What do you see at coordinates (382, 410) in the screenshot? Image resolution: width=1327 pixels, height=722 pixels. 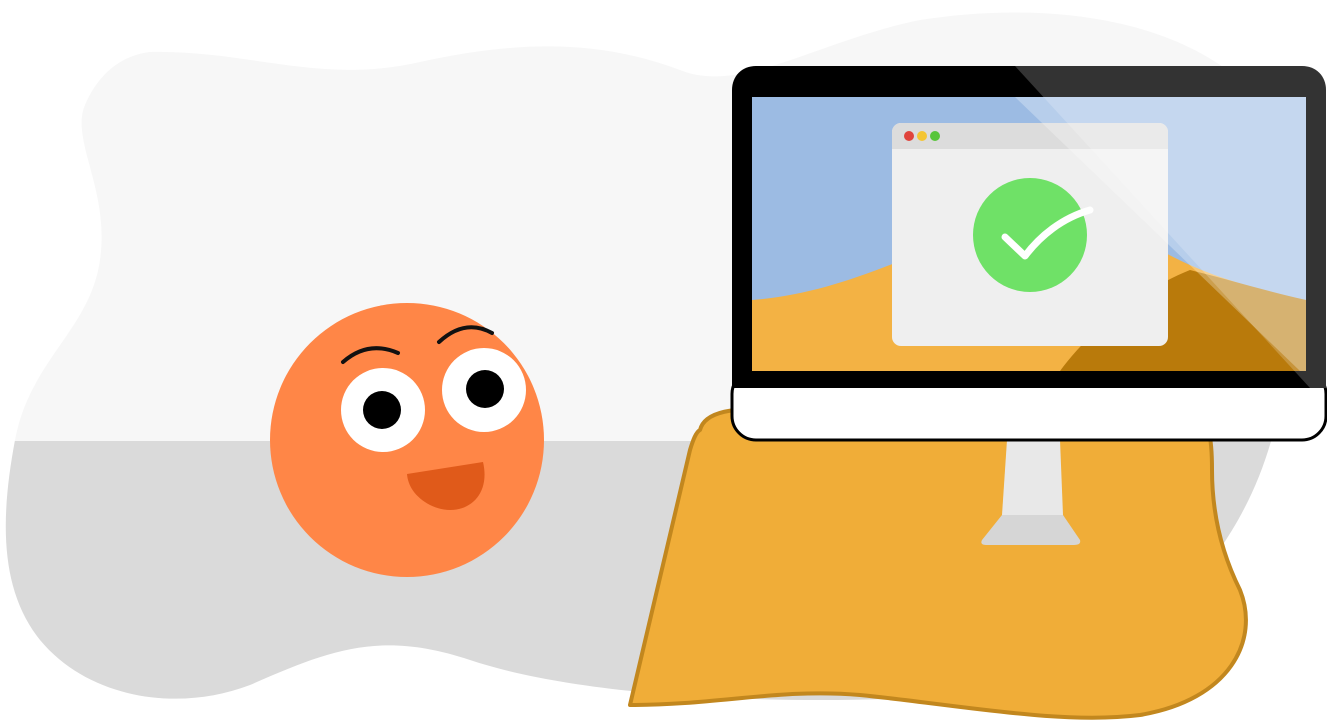 I see `left-pupil` at bounding box center [382, 410].